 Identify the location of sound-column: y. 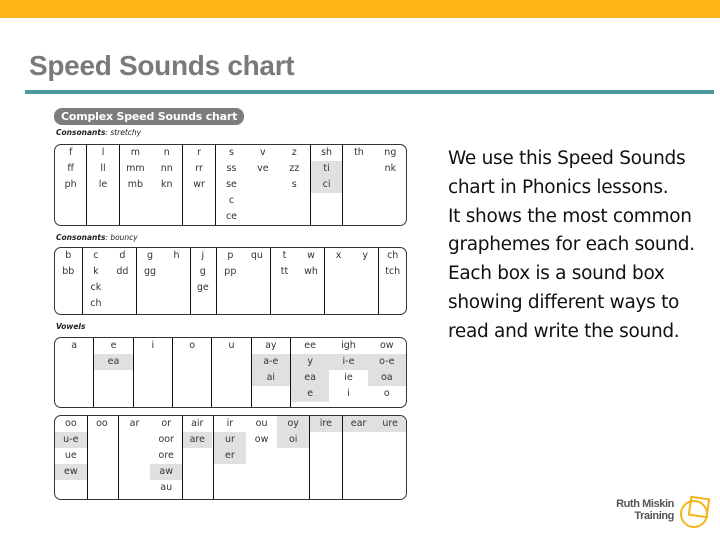
(365, 281).